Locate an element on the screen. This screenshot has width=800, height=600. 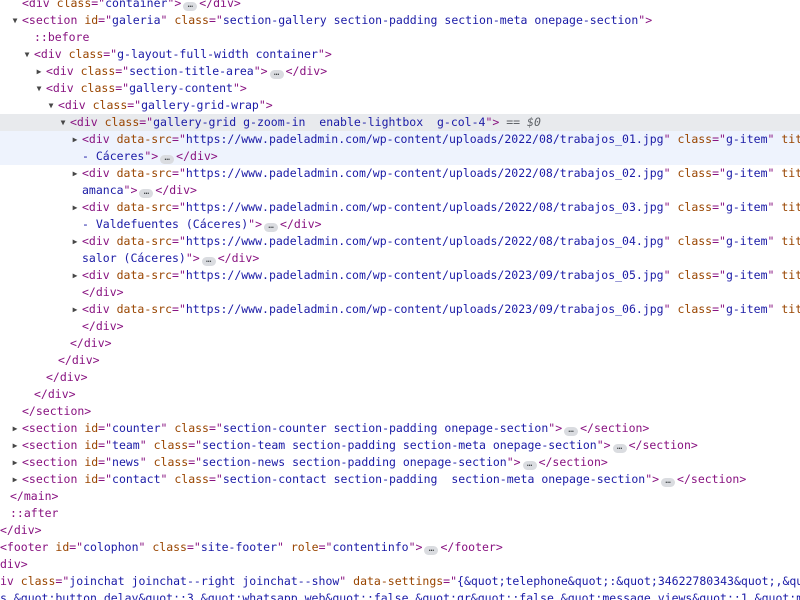
attribute-name: data-src is located at coordinates (144, 173).